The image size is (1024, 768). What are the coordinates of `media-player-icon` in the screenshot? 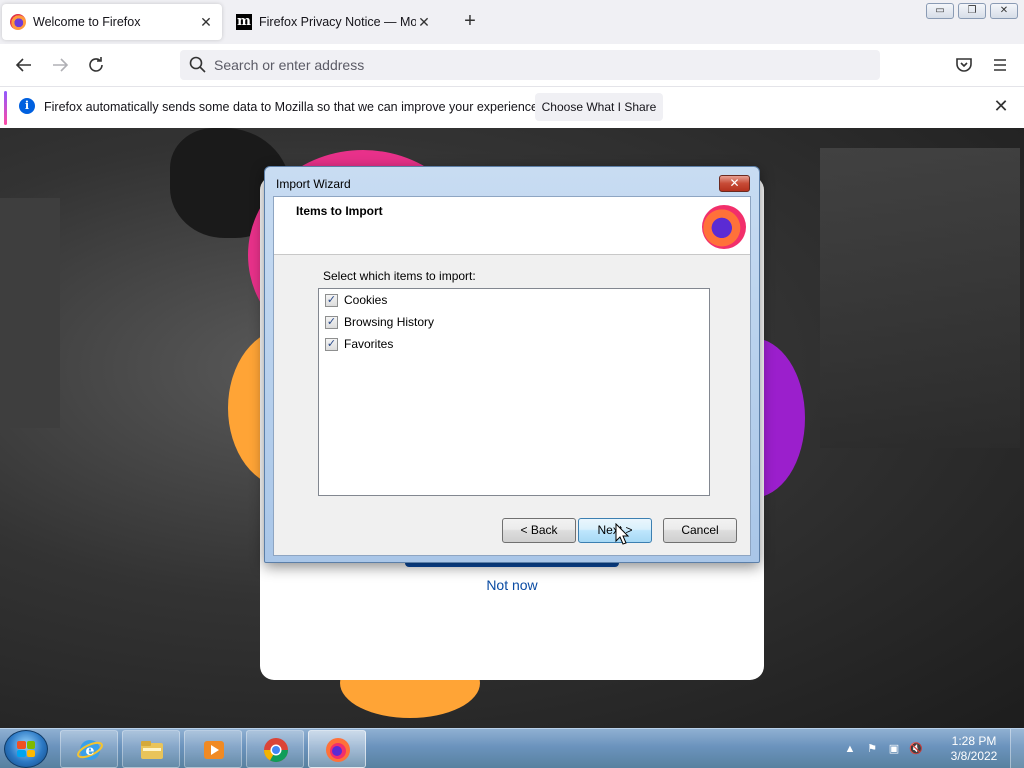 It's located at (214, 750).